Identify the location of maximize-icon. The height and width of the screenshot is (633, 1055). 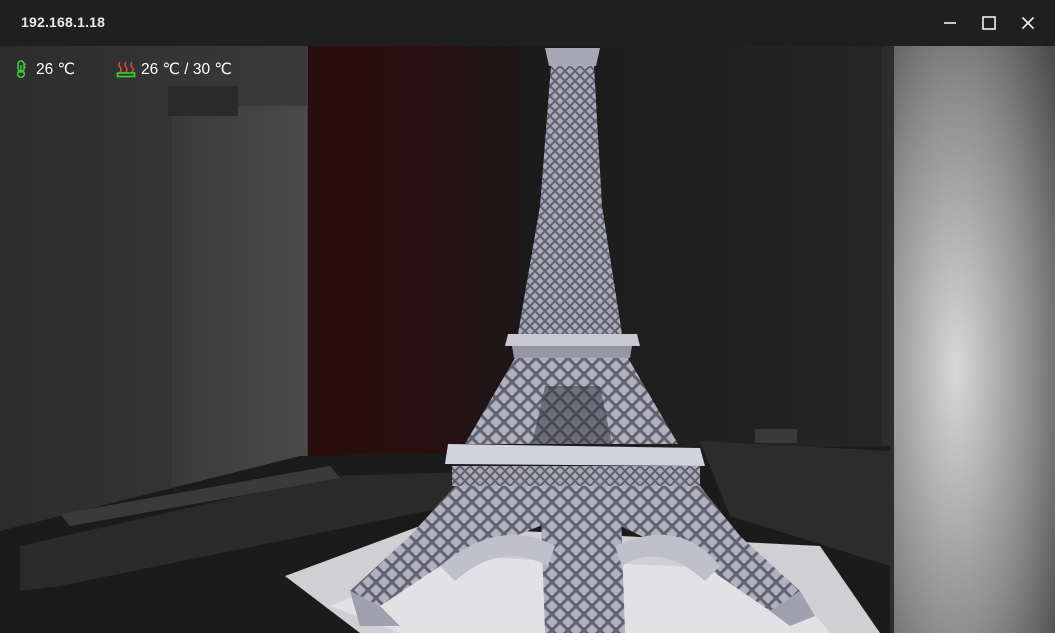
(989, 23).